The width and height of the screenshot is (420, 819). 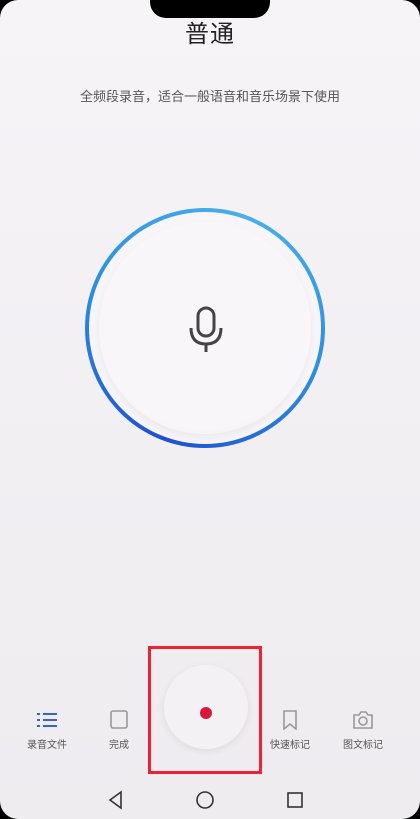 What do you see at coordinates (119, 730) in the screenshot?
I see `done-button: 完成` at bounding box center [119, 730].